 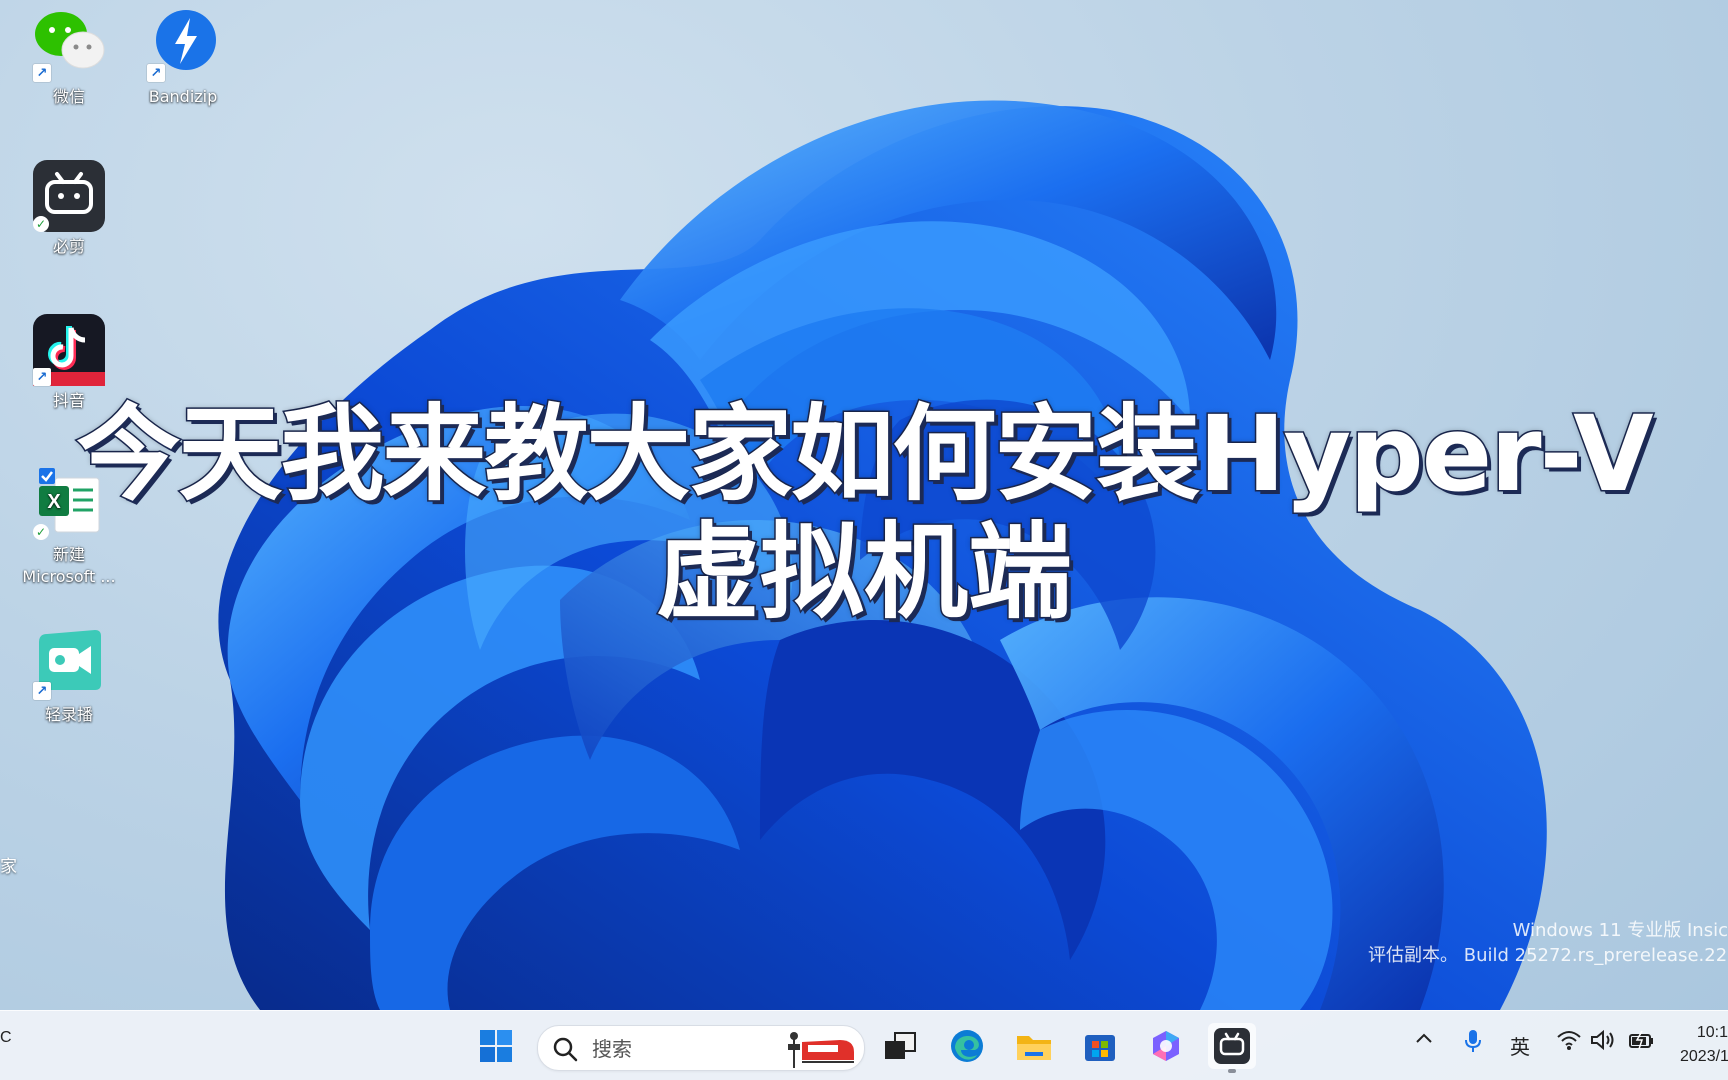 I want to click on wechat-icon: ↗, so click(x=69, y=46).